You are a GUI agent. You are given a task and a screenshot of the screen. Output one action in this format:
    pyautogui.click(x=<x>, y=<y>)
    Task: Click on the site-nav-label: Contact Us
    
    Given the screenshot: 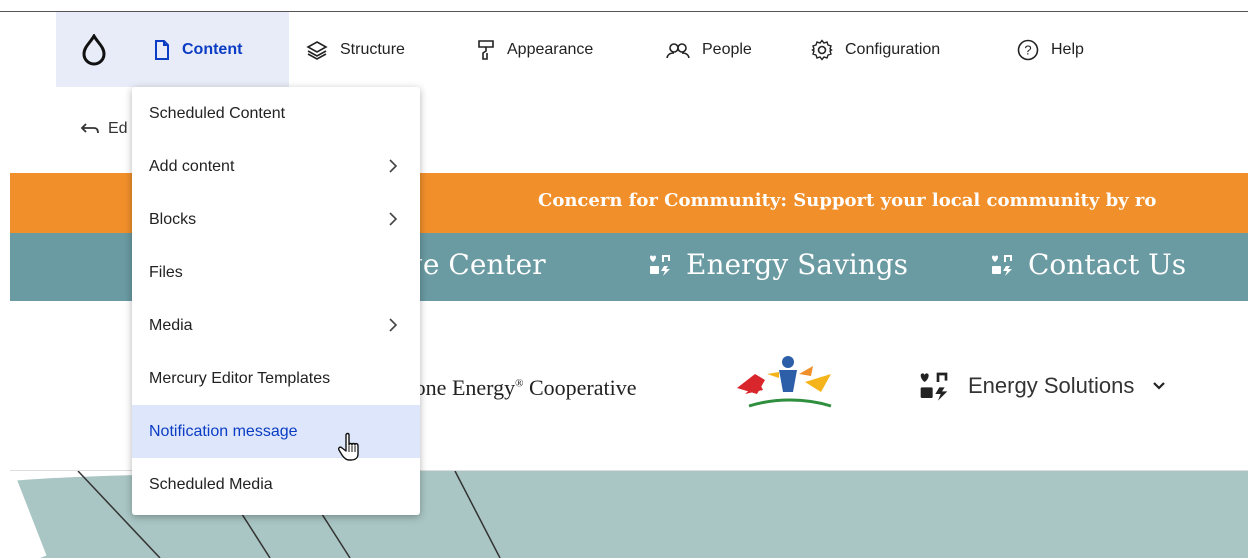 What is the action you would take?
    pyautogui.click(x=1107, y=264)
    